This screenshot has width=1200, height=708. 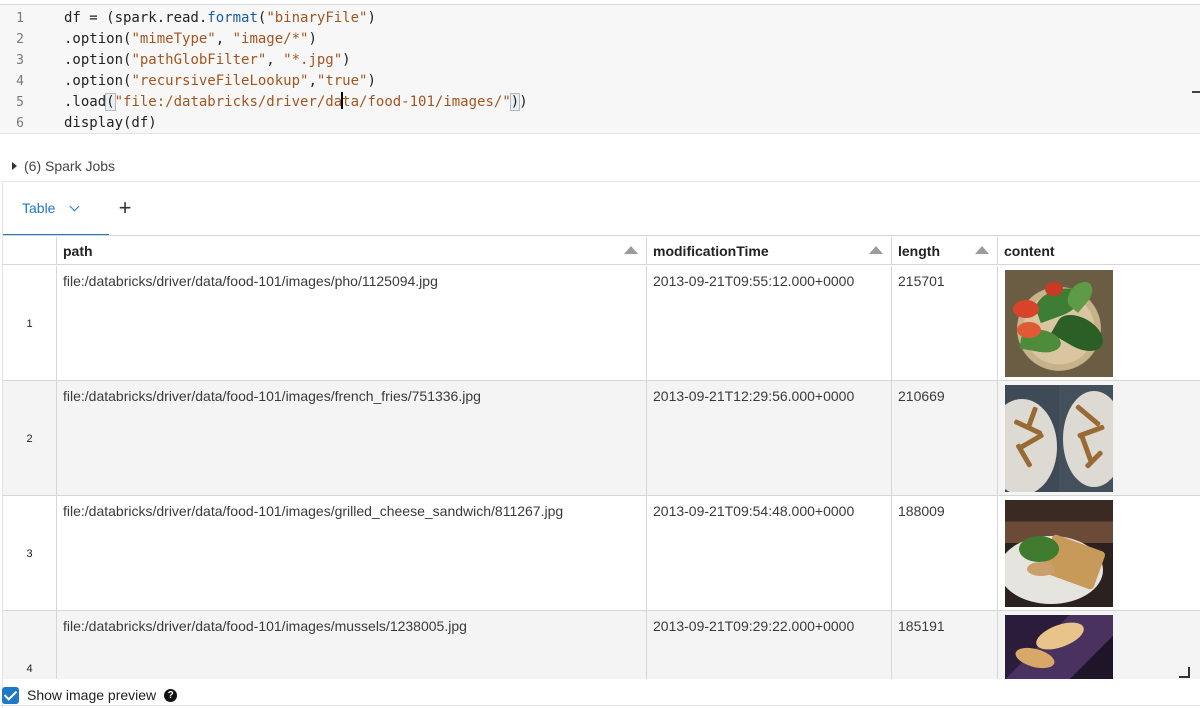 I want to click on header-content: content, so click(x=1099, y=251).